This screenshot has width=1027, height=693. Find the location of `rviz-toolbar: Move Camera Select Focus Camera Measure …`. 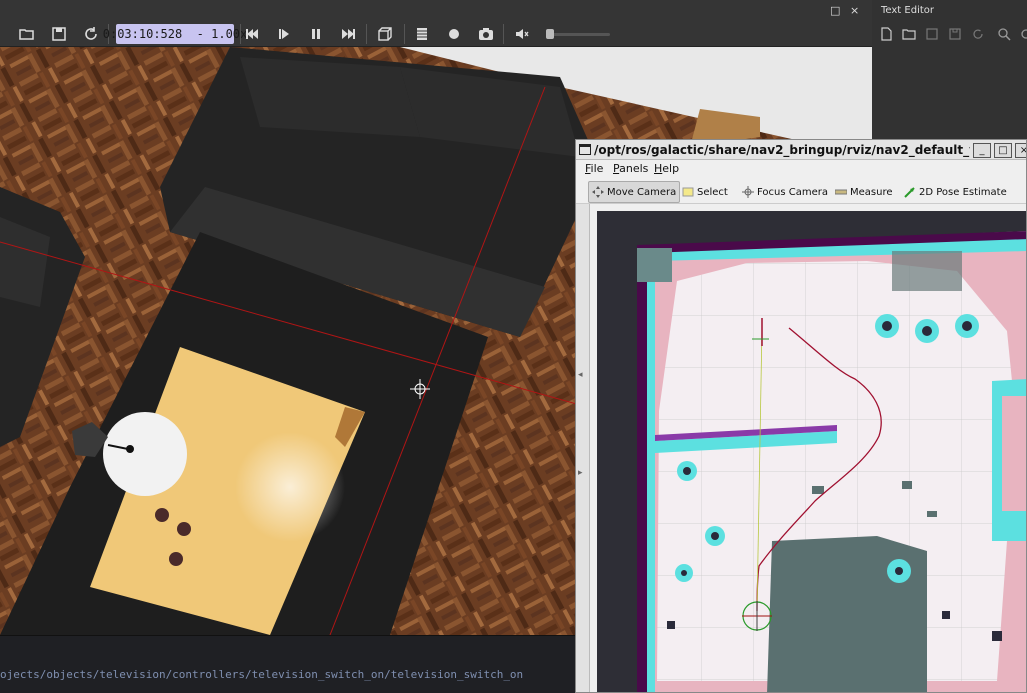

rviz-toolbar: Move Camera Select Focus Camera Measure … is located at coordinates (801, 191).